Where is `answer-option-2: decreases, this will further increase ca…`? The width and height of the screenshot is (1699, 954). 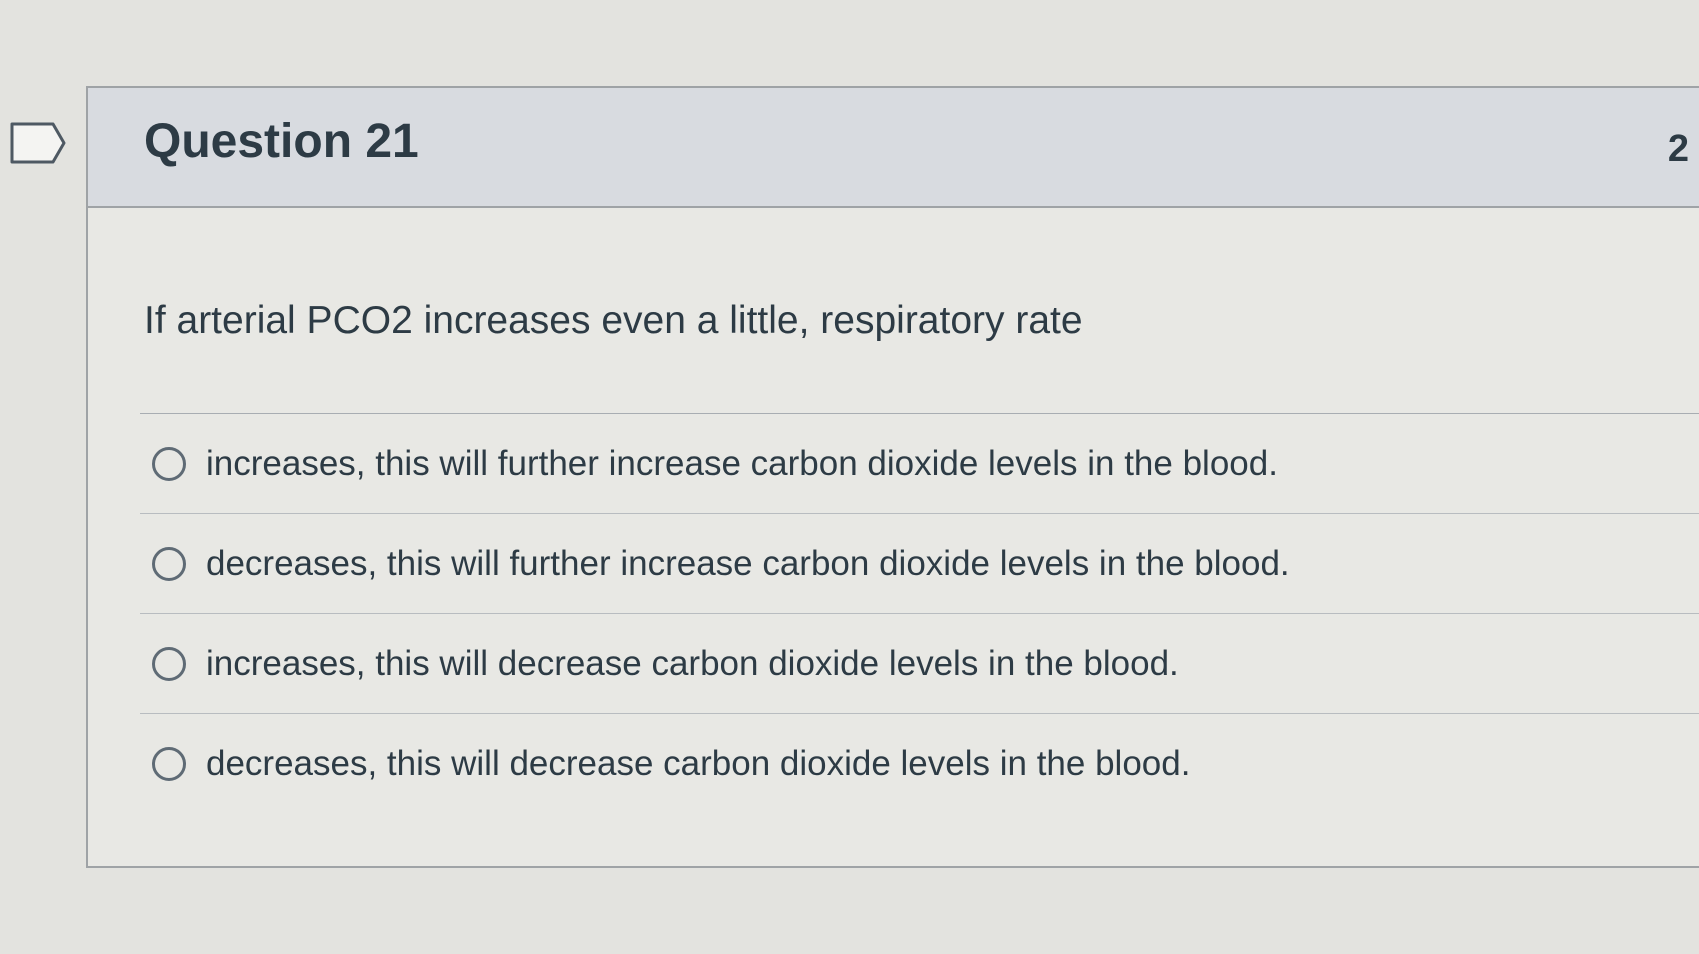 answer-option-2: decreases, this will further increase ca… is located at coordinates (919, 563).